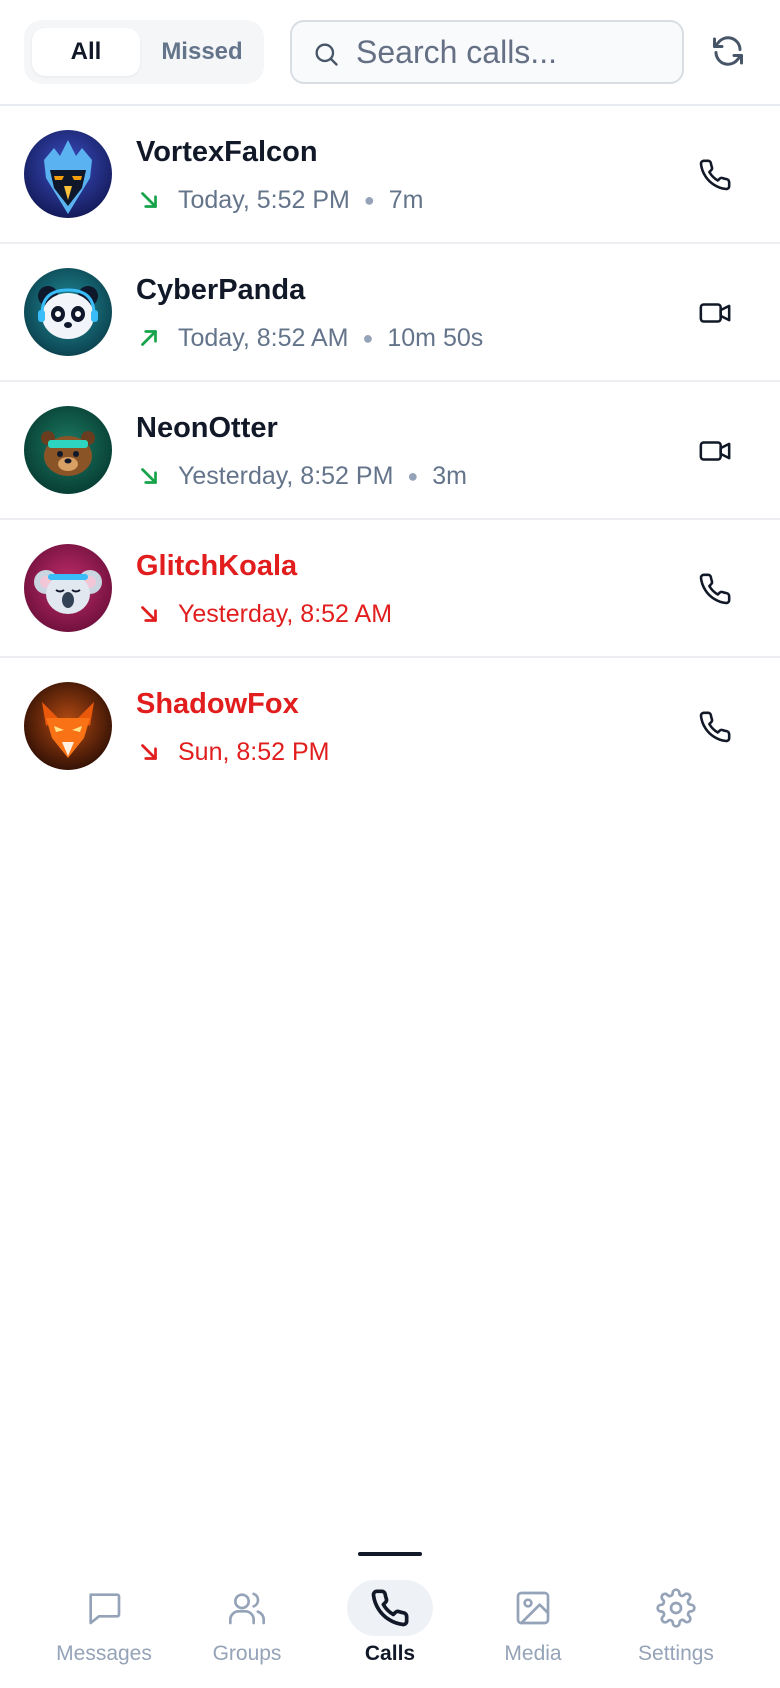  What do you see at coordinates (217, 704) in the screenshot?
I see `caller-name: ShadowFox` at bounding box center [217, 704].